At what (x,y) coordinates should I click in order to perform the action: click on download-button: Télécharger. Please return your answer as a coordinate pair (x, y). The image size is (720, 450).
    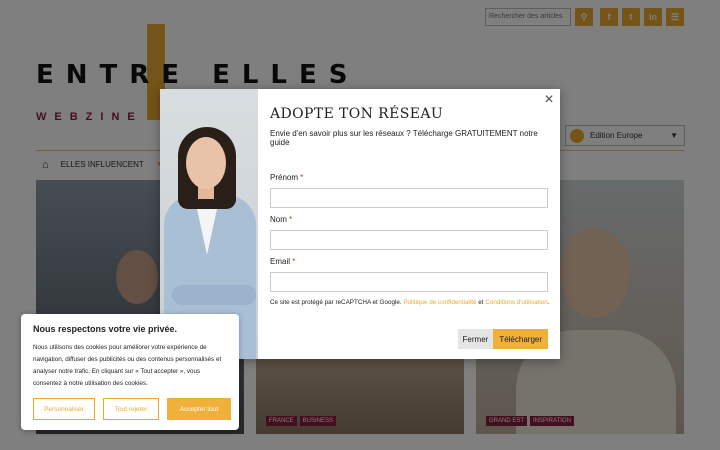
    Looking at the image, I should click on (520, 339).